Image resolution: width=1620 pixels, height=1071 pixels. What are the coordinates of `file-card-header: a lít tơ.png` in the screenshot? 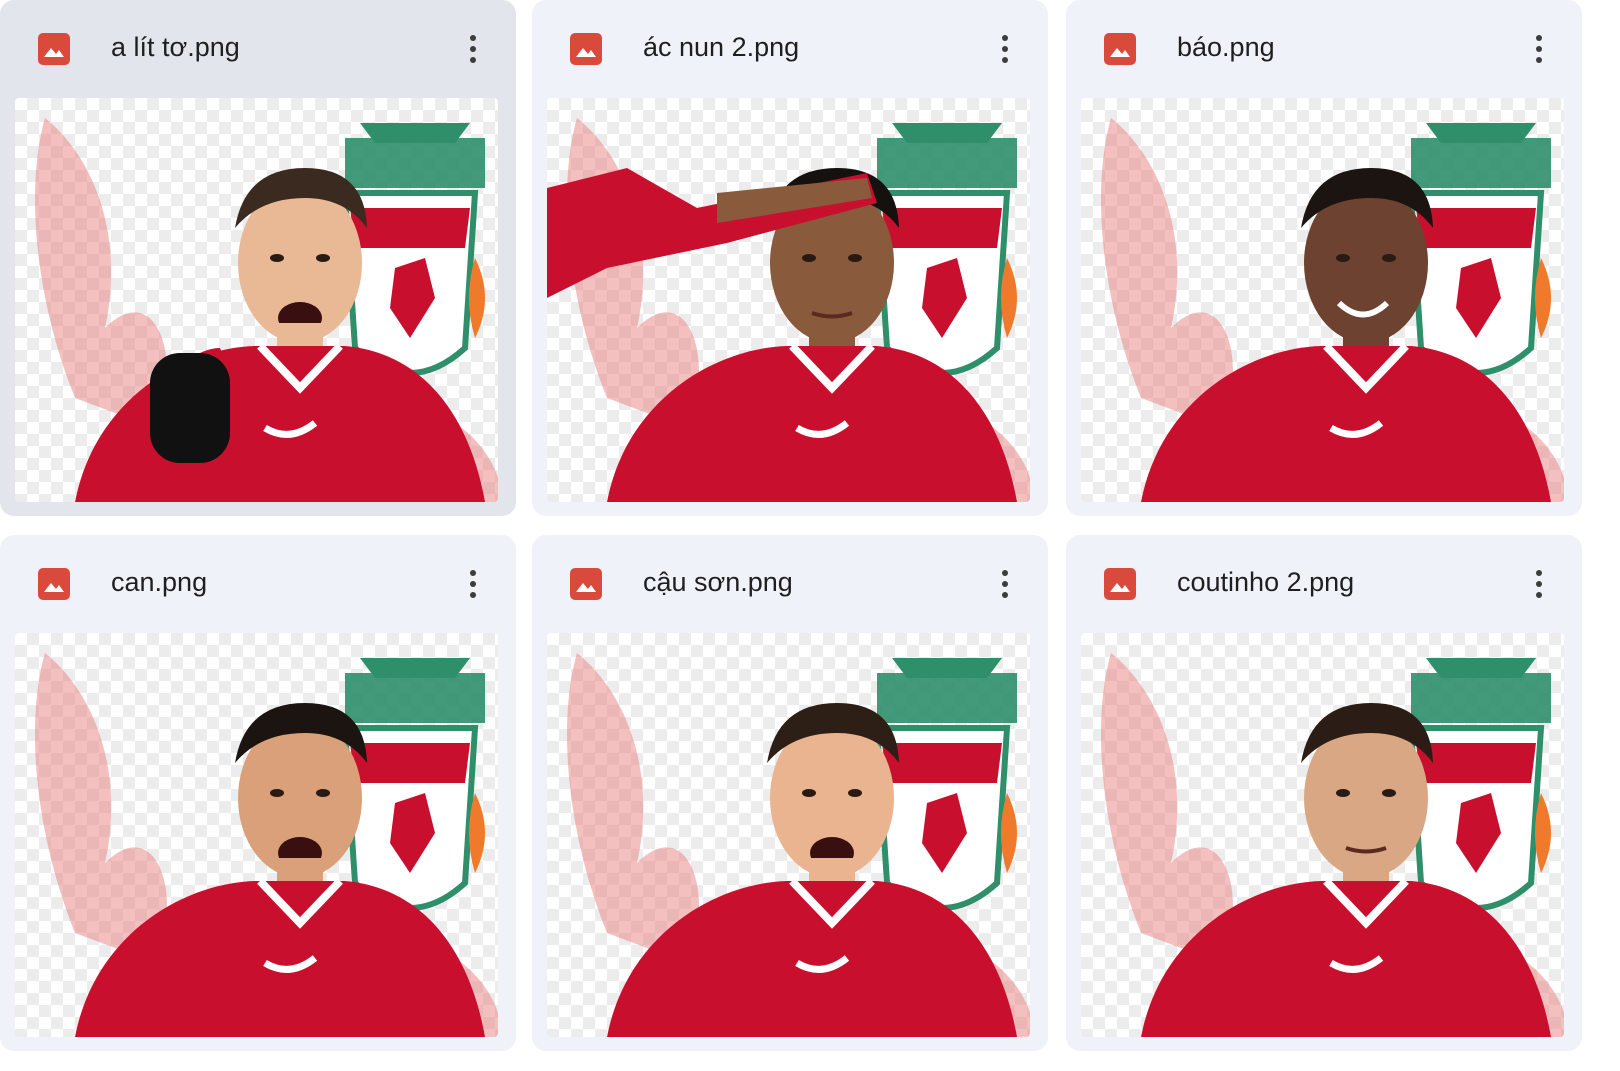 It's located at (258, 48).